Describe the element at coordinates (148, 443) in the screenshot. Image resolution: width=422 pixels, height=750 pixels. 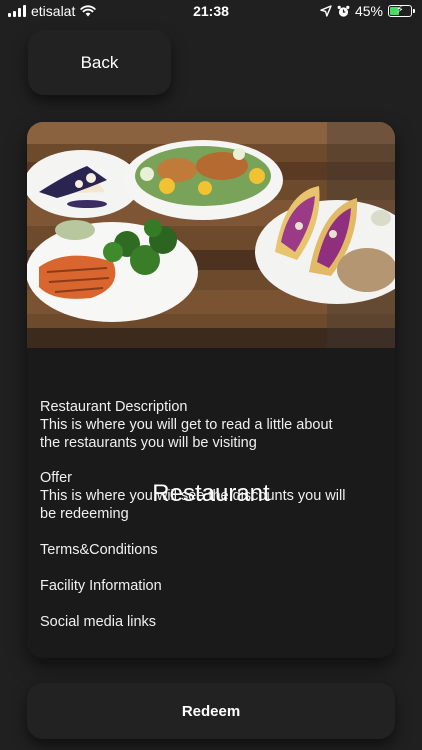
I see `description-text-line-2: the restaurants you will be visiting` at that location.